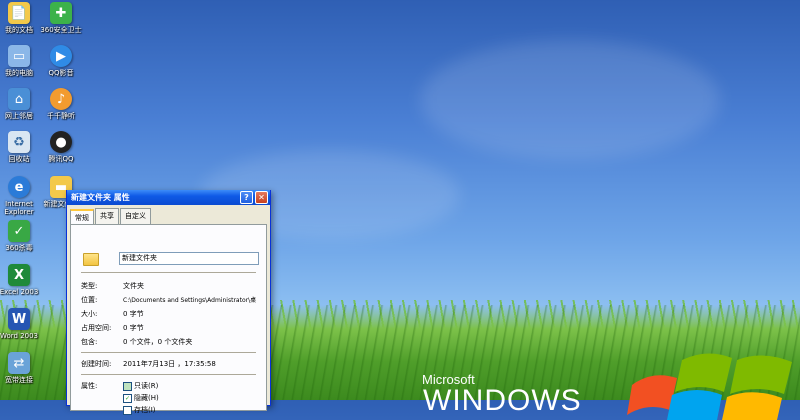 This screenshot has width=800, height=420. What do you see at coordinates (168, 197) in the screenshot?
I see `dialog-titlebar: 新建文件夹 属性 ? ✕` at bounding box center [168, 197].